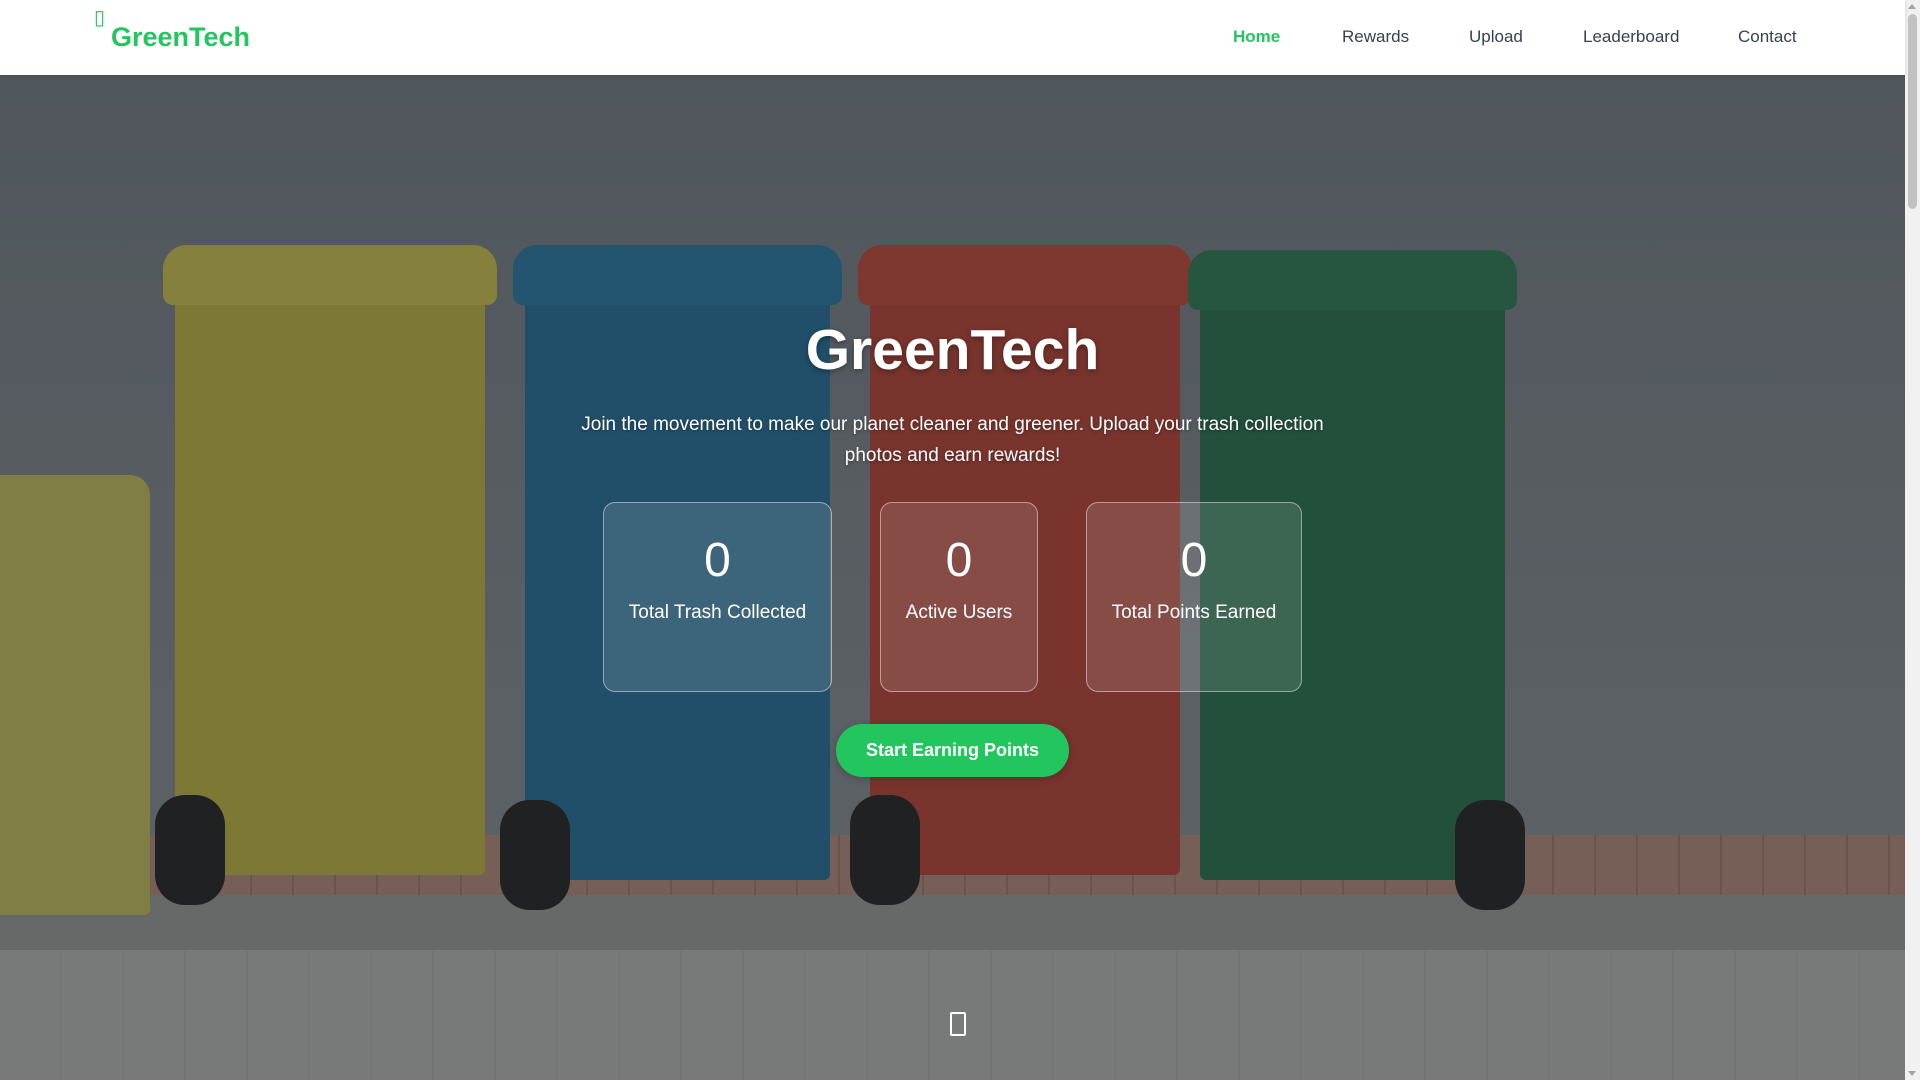  What do you see at coordinates (1194, 612) in the screenshot?
I see `stat-label: Total Points Earned` at bounding box center [1194, 612].